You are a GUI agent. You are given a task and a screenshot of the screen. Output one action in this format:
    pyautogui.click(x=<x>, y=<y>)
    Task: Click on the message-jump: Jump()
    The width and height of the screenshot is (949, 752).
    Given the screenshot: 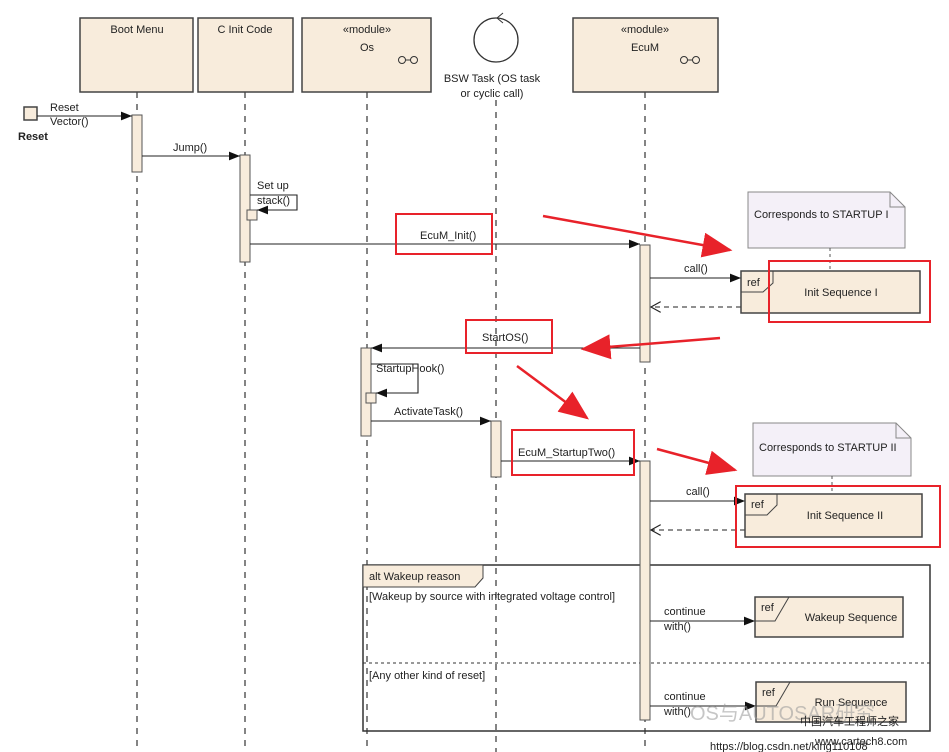 What is the action you would take?
    pyautogui.click(x=191, y=151)
    